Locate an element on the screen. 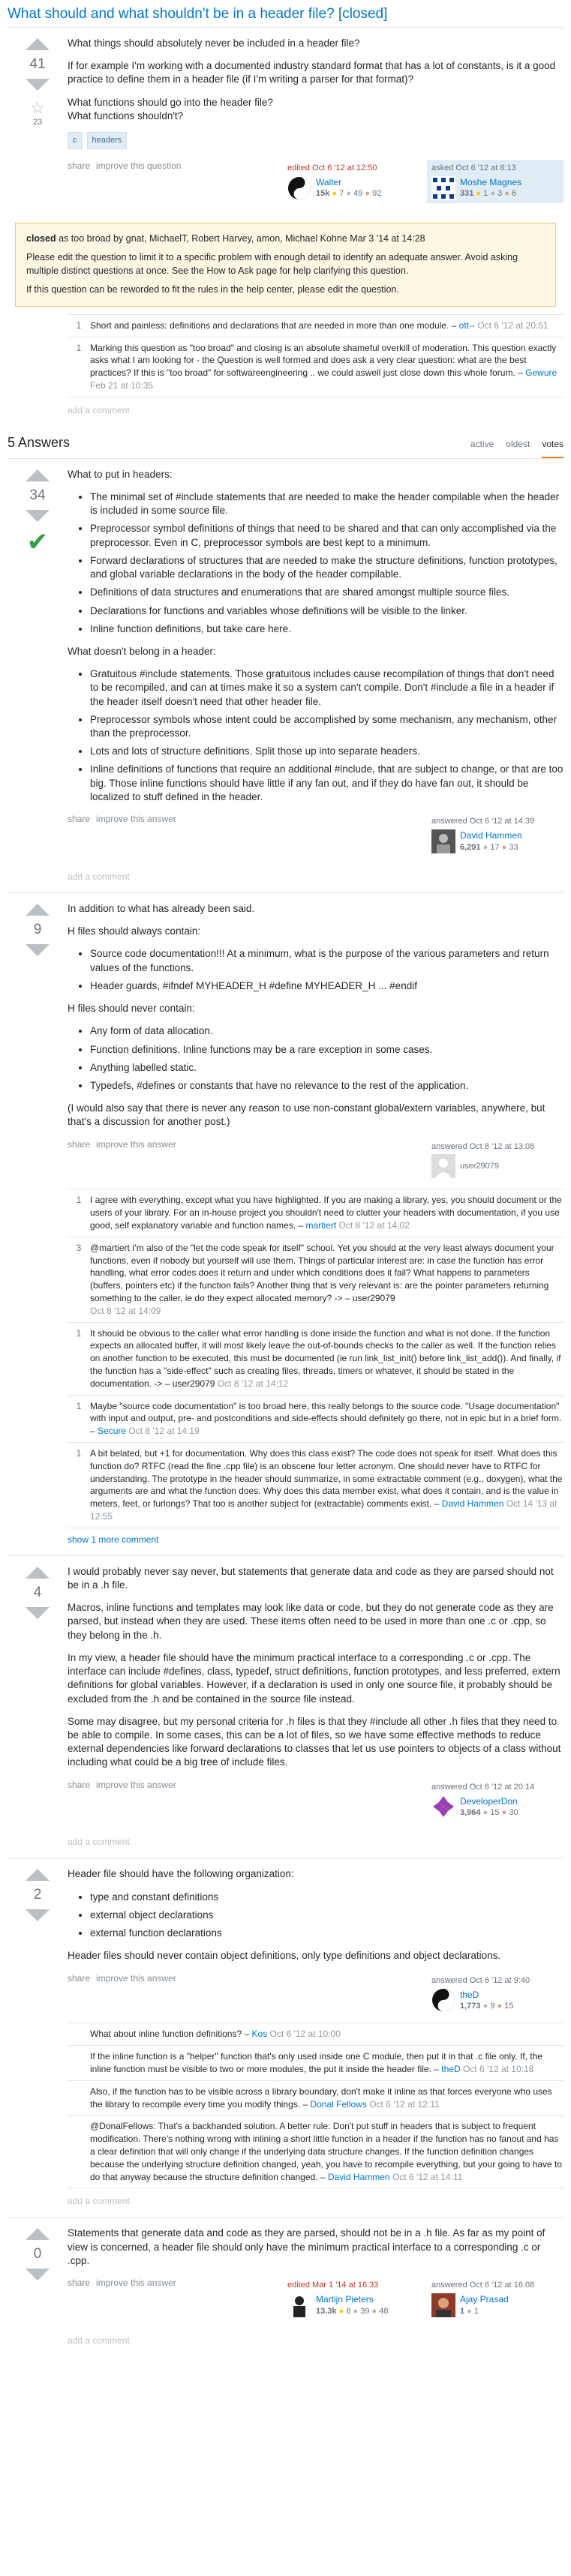 The height and width of the screenshot is (2576, 571). edited-time: edited Mar 1 '14 at 16:33 is located at coordinates (351, 2286).